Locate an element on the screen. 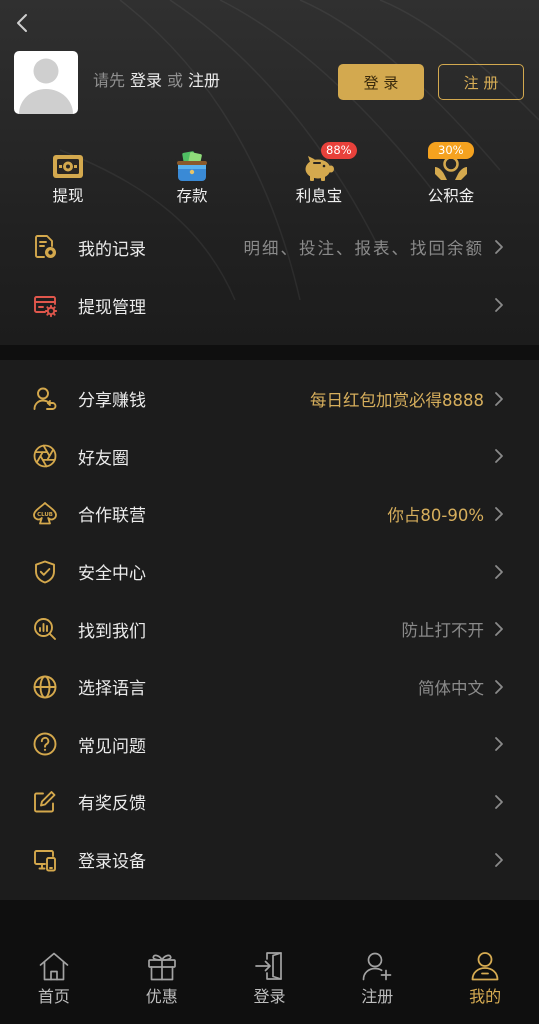 This screenshot has width=539, height=1024. prompt-login-link: 登录 is located at coordinates (146, 81).